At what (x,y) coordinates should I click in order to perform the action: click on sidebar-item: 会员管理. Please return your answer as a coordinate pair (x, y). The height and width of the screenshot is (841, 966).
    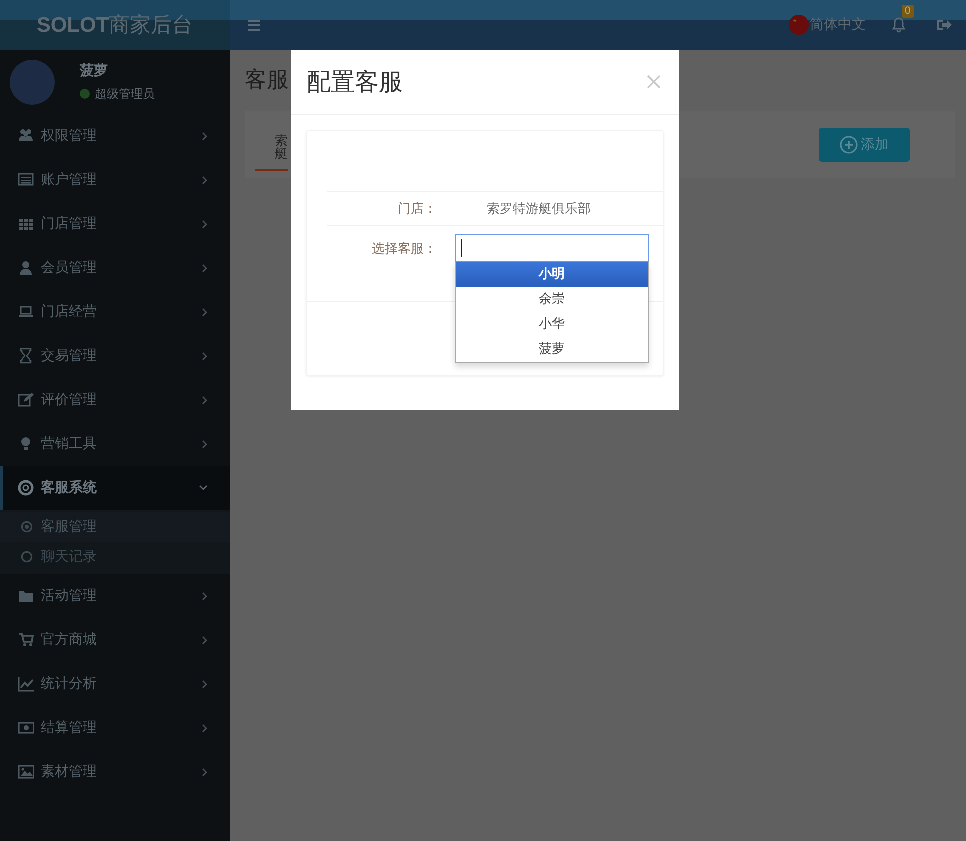
    Looking at the image, I should click on (115, 268).